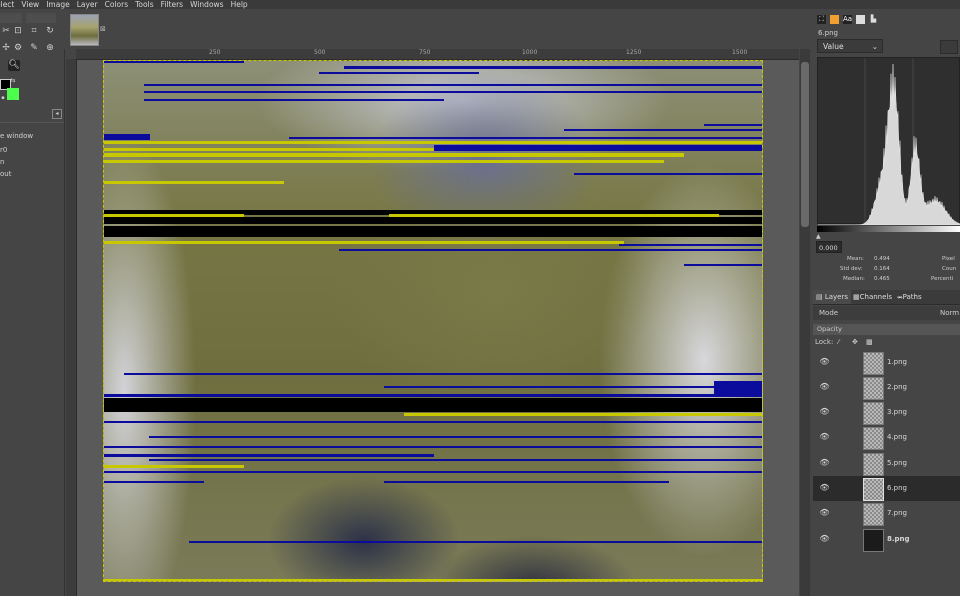 The image size is (960, 596). Describe the element at coordinates (886, 412) in the screenshot. I see `layer-row: 👁︎ 3.png` at that location.